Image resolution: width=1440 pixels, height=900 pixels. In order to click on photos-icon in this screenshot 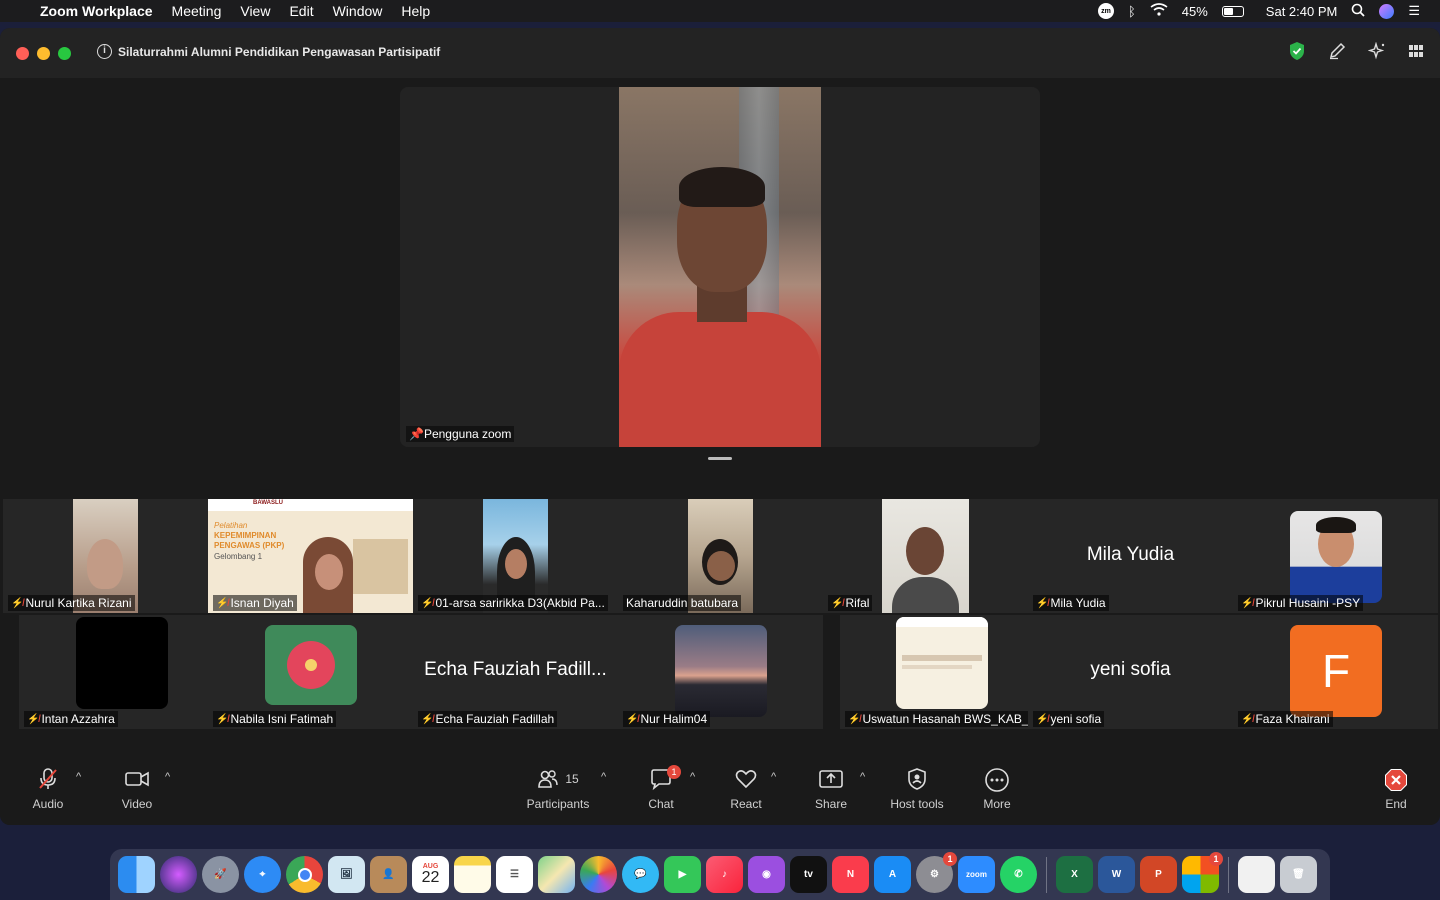, I will do `click(598, 874)`.